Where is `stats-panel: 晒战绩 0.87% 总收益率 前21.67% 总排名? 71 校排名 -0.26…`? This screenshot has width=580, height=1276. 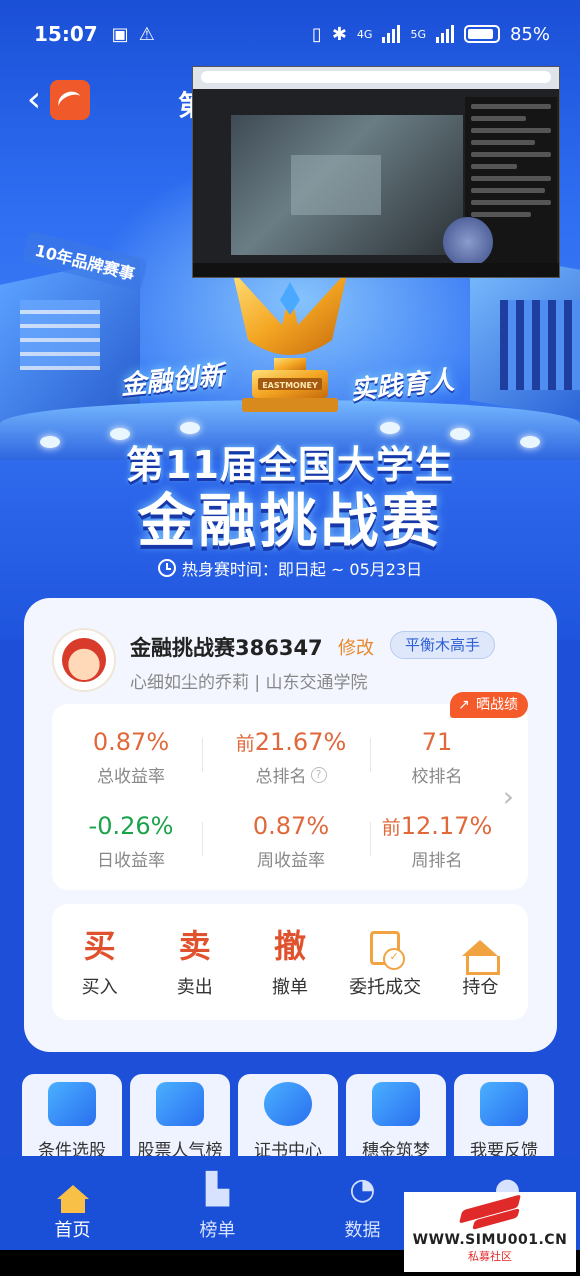
stats-panel: 晒战绩 0.87% 总收益率 前21.67% 总排名? 71 校排名 -0.26… is located at coordinates (290, 791).